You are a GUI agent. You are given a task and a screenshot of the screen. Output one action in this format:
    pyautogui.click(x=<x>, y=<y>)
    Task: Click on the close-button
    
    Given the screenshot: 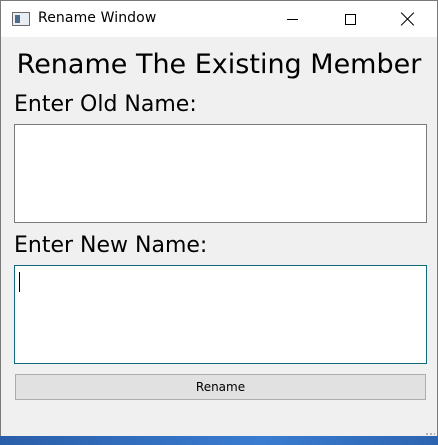 What is the action you would take?
    pyautogui.click(x=408, y=19)
    